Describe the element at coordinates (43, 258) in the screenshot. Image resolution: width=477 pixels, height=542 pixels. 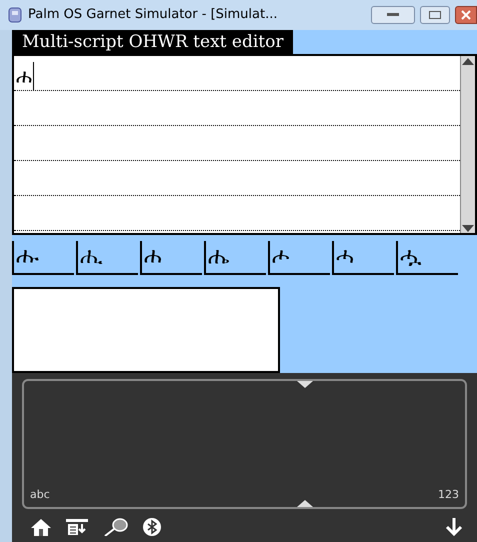
I see `candidate-button: ሑ` at that location.